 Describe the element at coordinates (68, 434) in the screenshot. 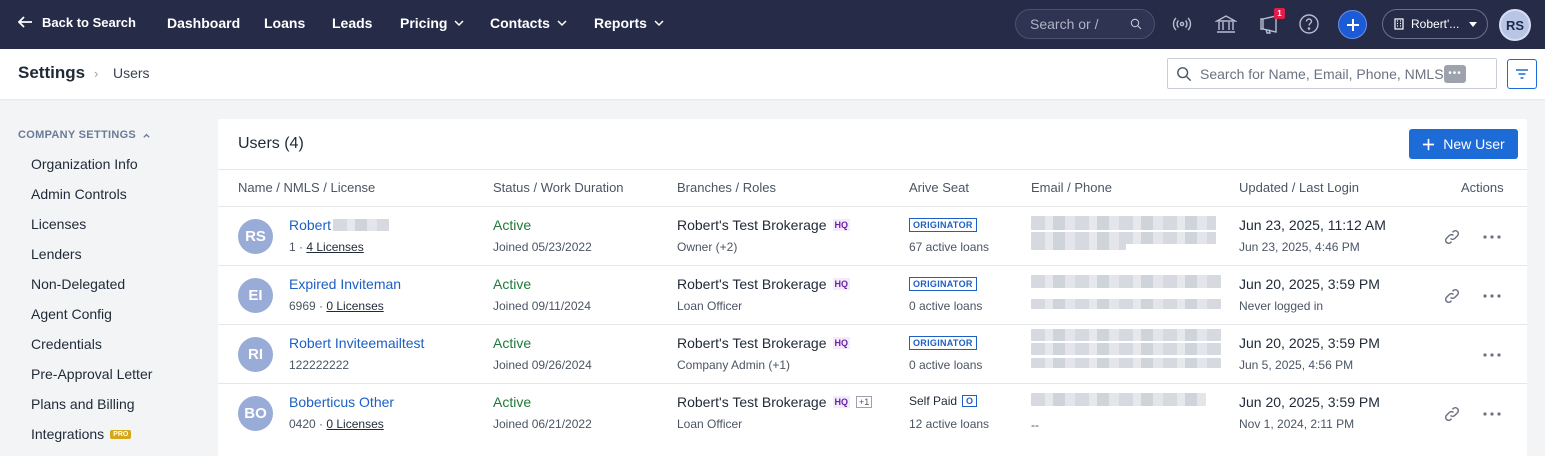

I see `sidebar-item-label: Integrations` at that location.